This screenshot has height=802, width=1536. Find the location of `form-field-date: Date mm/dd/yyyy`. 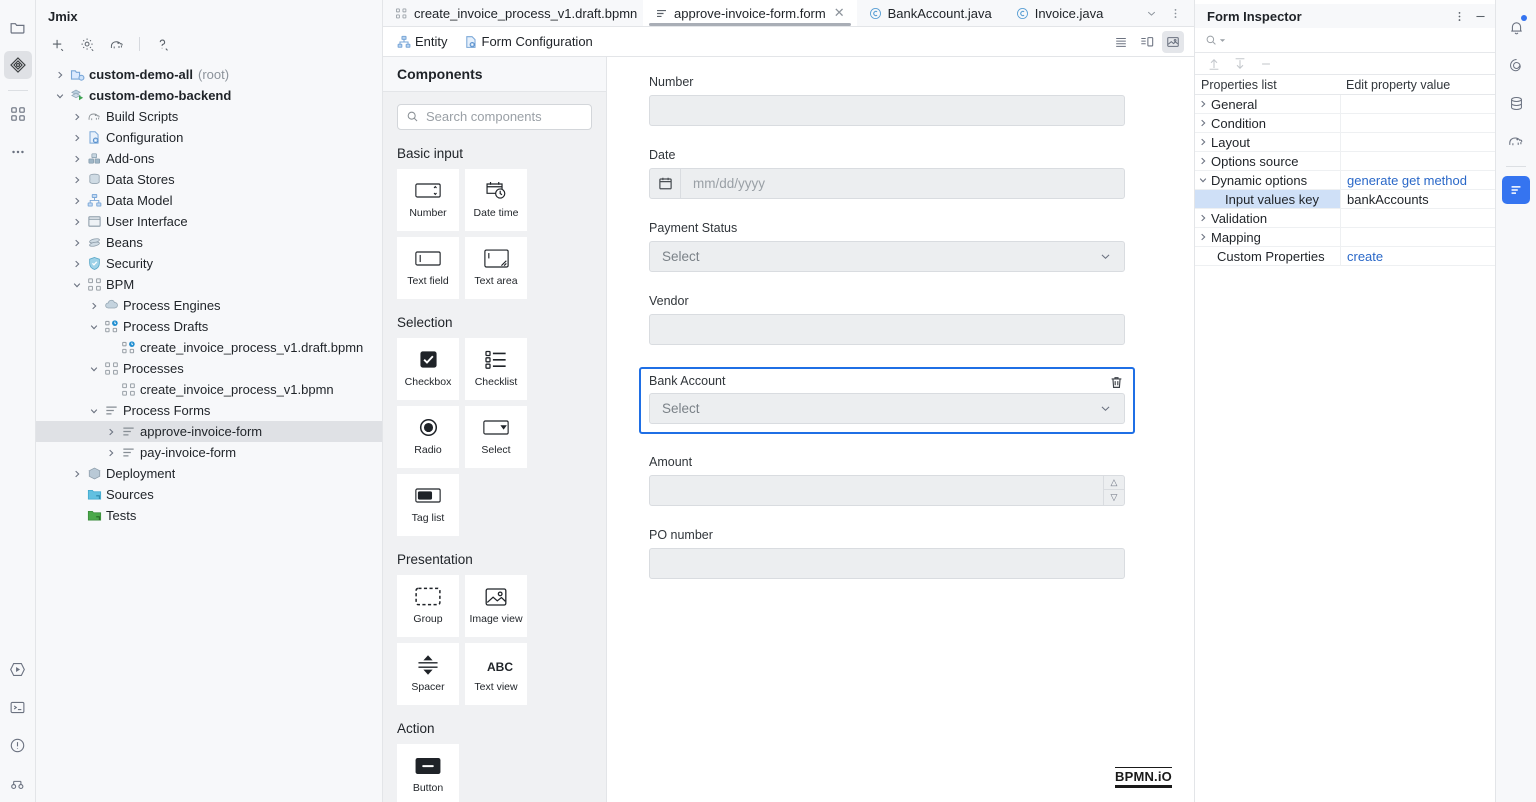

form-field-date: Date mm/dd/yyyy is located at coordinates (887, 173).